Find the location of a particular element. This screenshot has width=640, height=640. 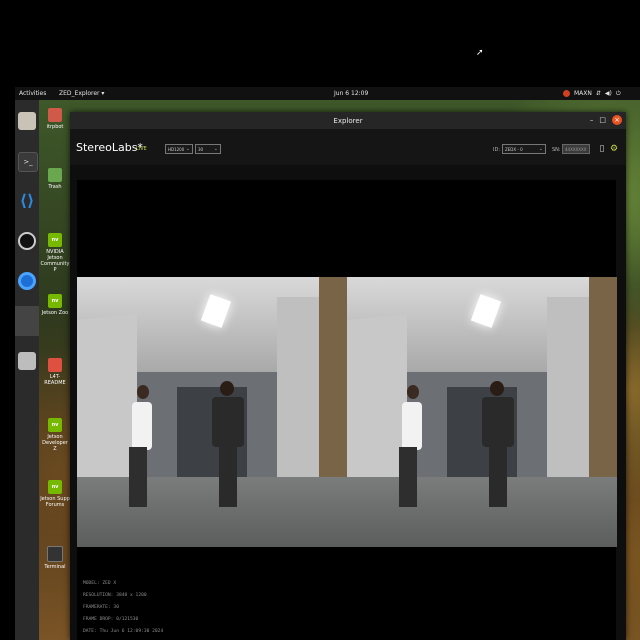

desktop-icon-label: Terminal is located at coordinates (55, 567).